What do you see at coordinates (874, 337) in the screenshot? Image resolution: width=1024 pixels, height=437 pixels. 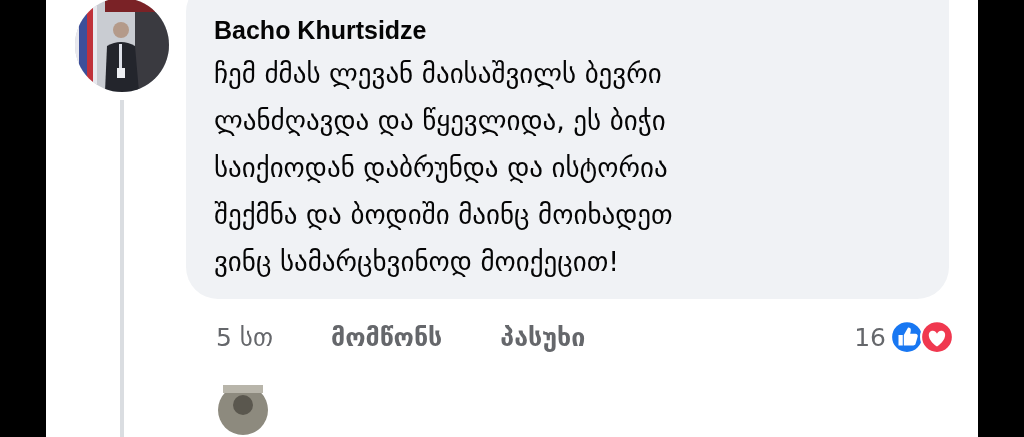 I see `reaction-count: 16` at bounding box center [874, 337].